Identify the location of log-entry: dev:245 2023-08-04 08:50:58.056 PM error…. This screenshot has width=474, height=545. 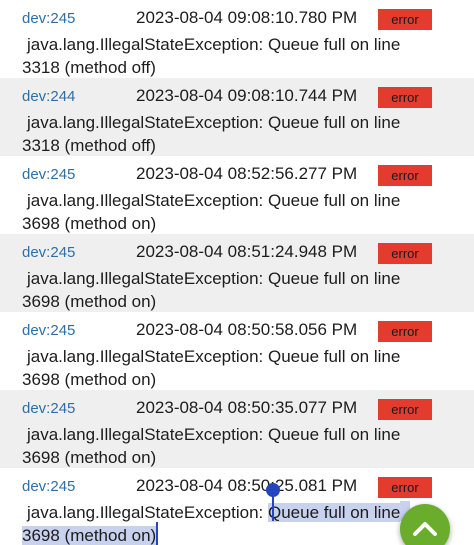
(237, 351).